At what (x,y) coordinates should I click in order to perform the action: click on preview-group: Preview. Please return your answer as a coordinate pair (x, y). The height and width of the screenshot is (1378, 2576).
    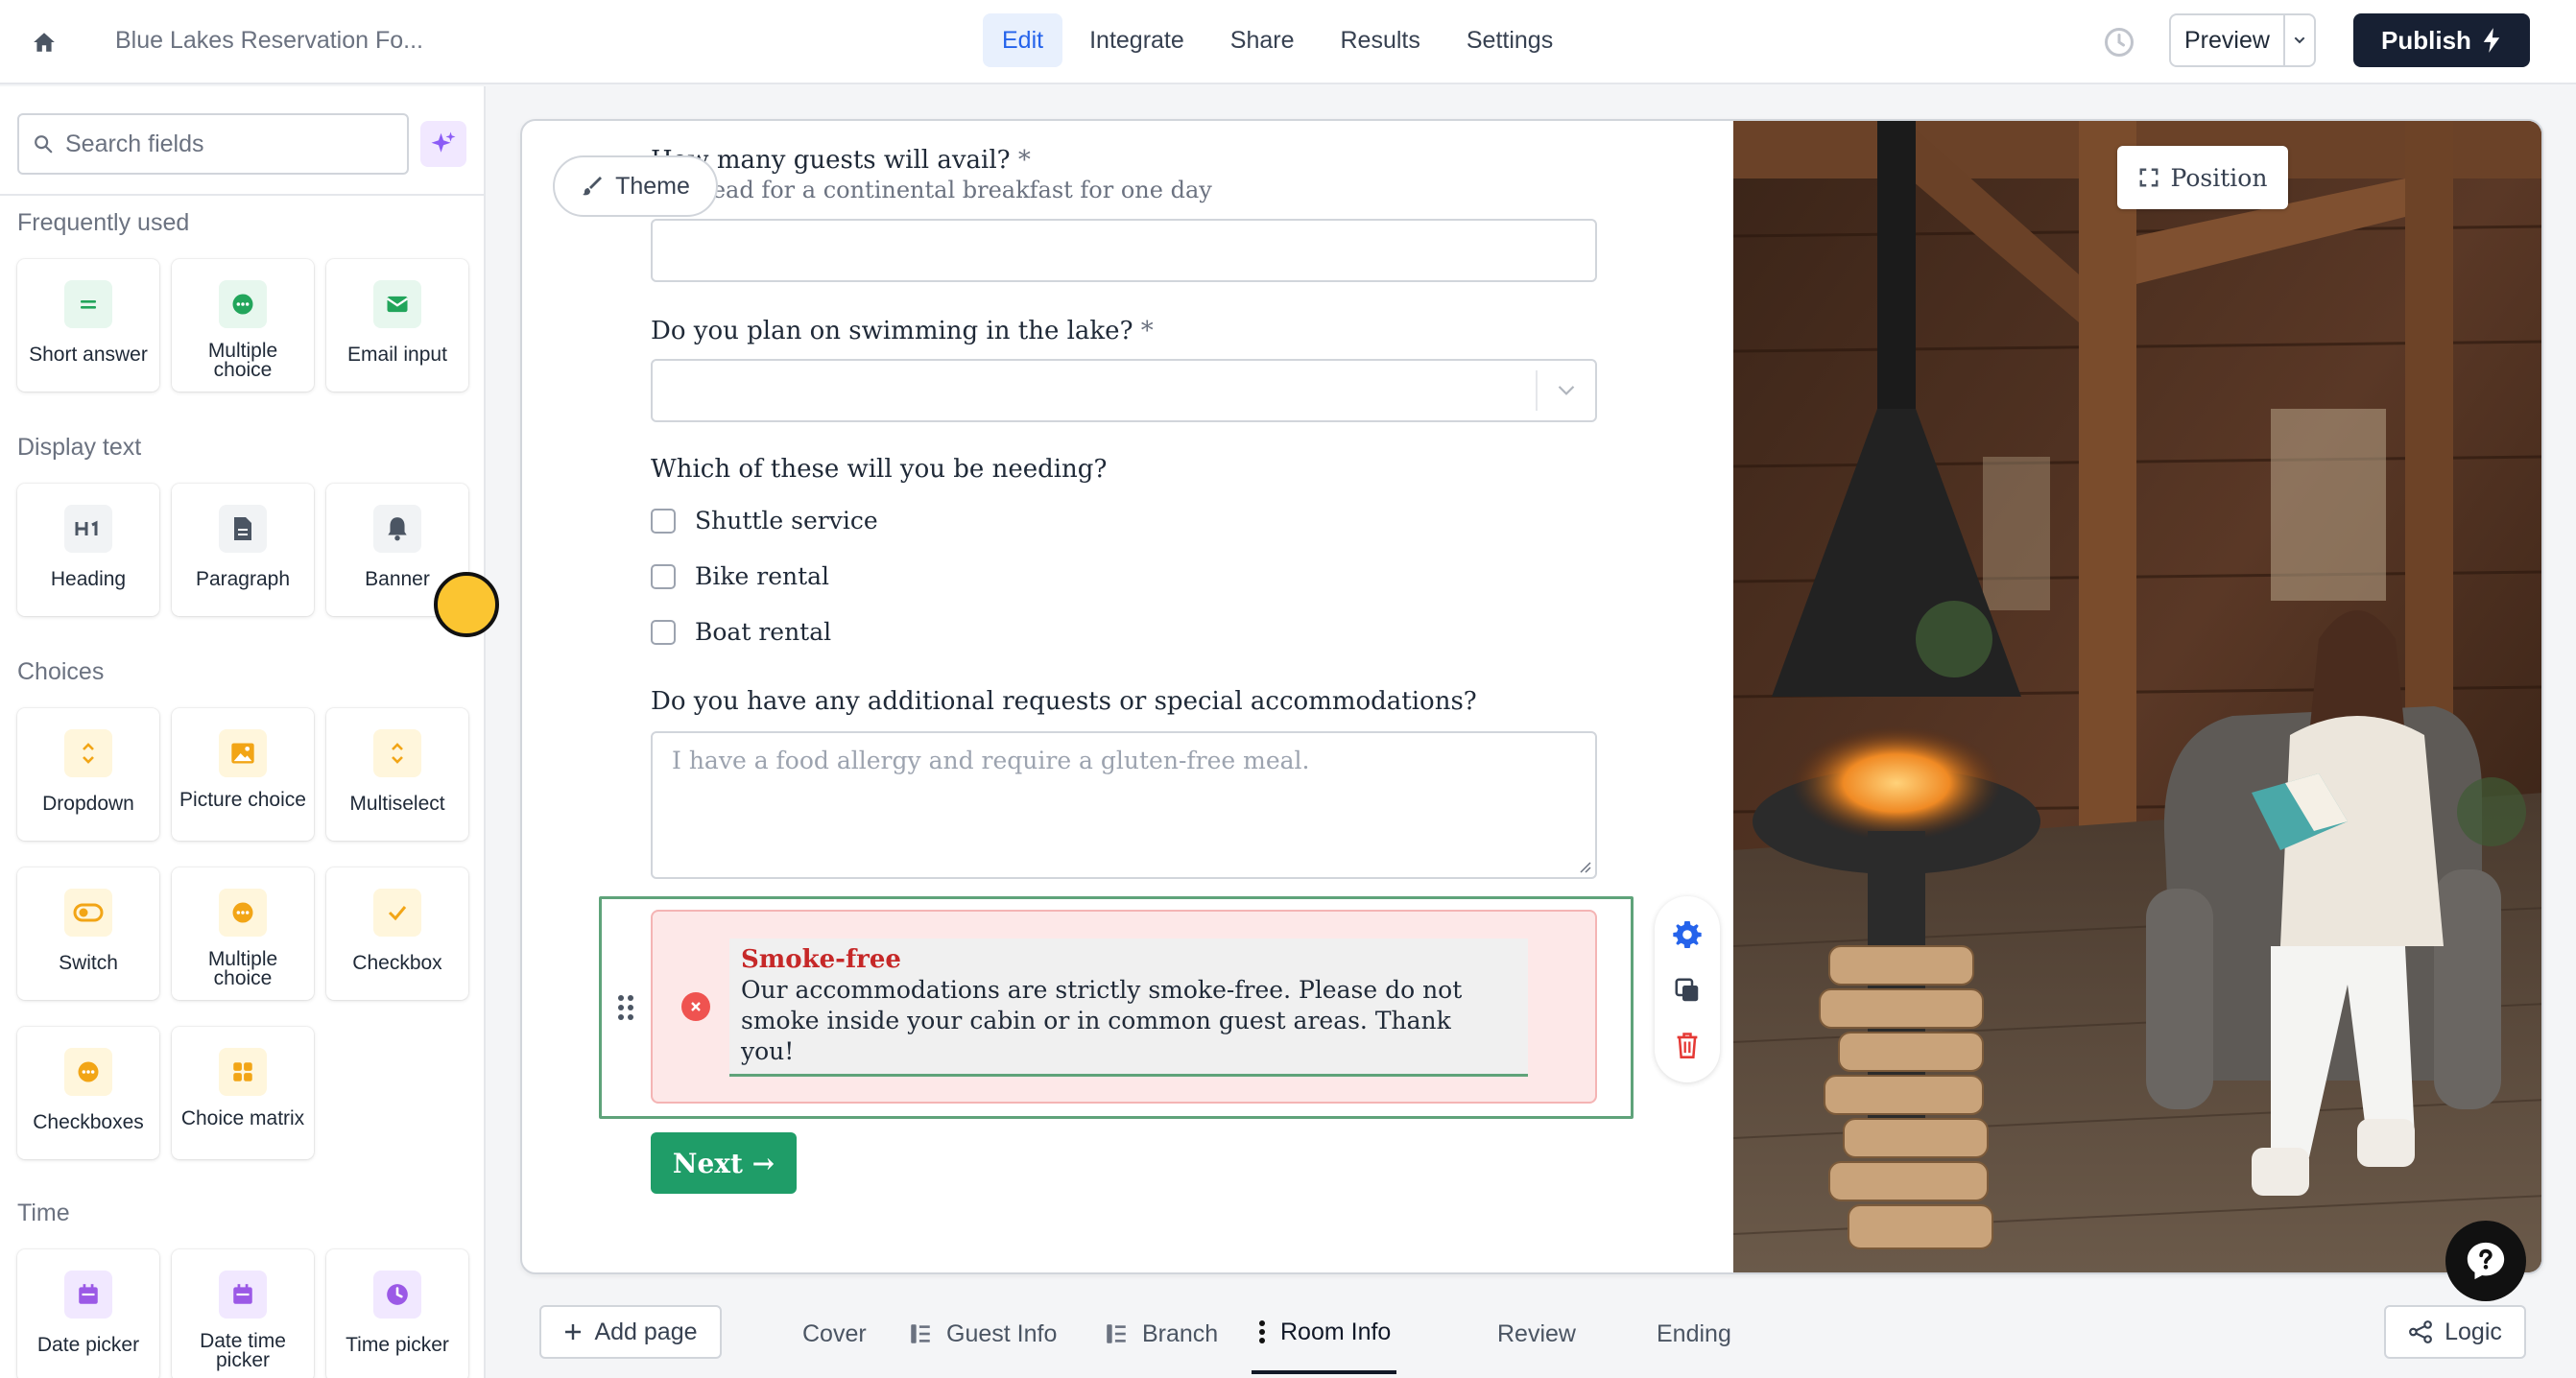
    Looking at the image, I should click on (2242, 40).